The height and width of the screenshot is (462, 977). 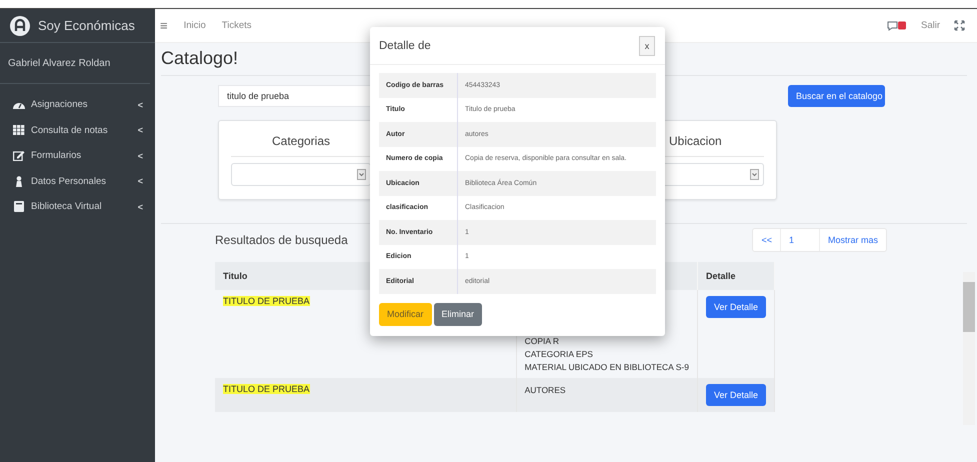 What do you see at coordinates (281, 240) in the screenshot?
I see `results-title: Resultados de busqueda` at bounding box center [281, 240].